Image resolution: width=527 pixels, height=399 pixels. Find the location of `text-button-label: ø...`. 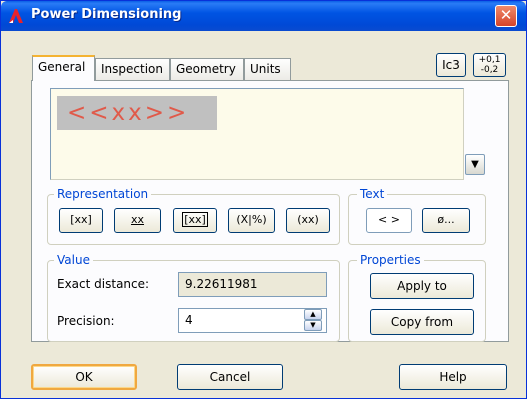

text-button-label: ø... is located at coordinates (446, 219).